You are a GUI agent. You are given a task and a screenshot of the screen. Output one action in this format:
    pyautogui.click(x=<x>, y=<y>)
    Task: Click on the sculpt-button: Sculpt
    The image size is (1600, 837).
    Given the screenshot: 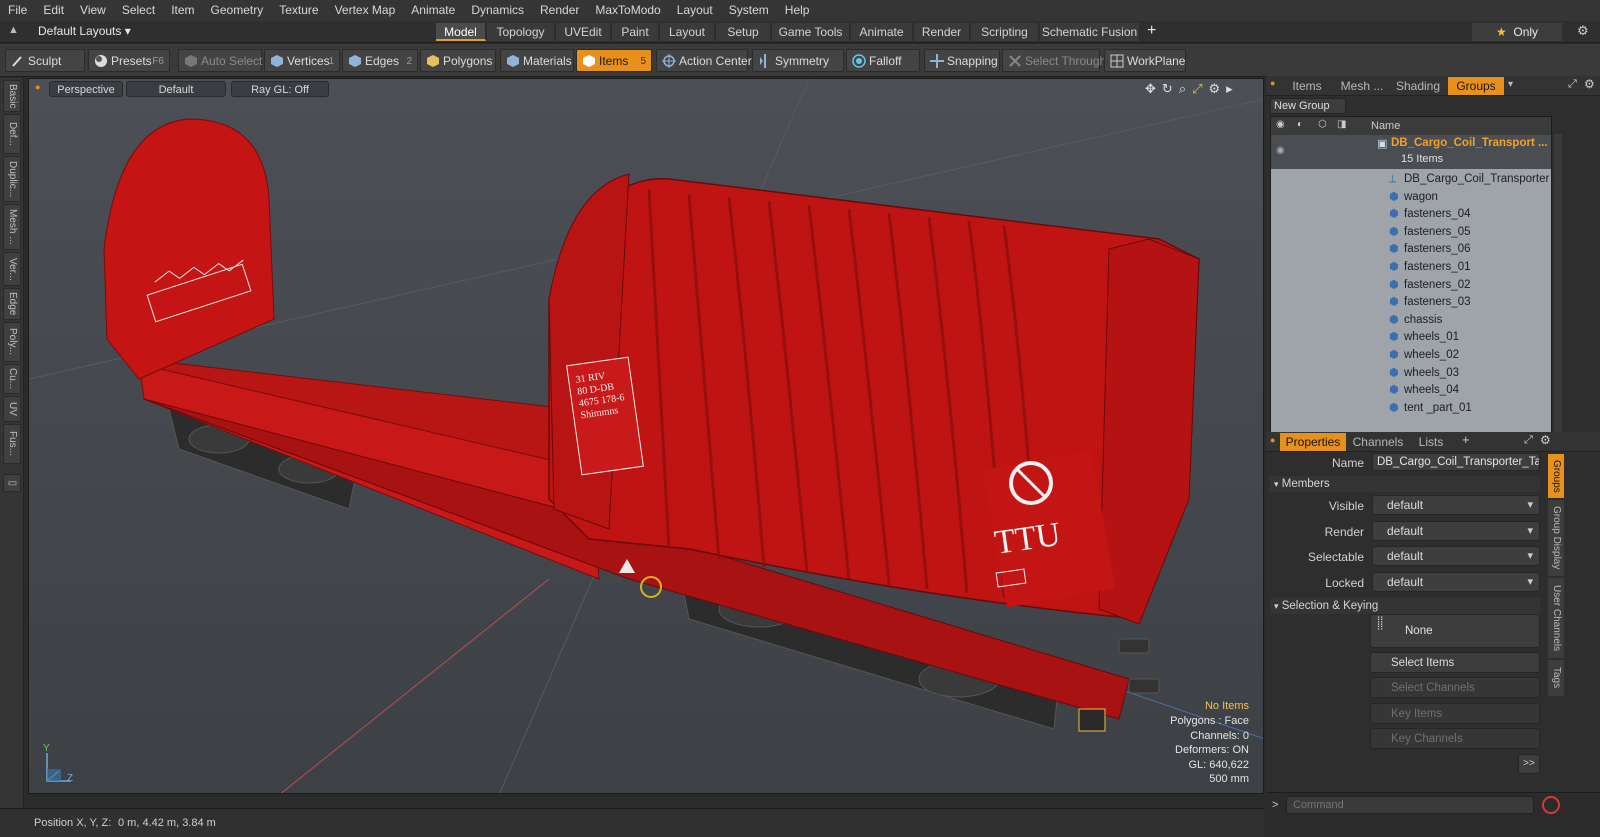 What is the action you would take?
    pyautogui.click(x=45, y=60)
    